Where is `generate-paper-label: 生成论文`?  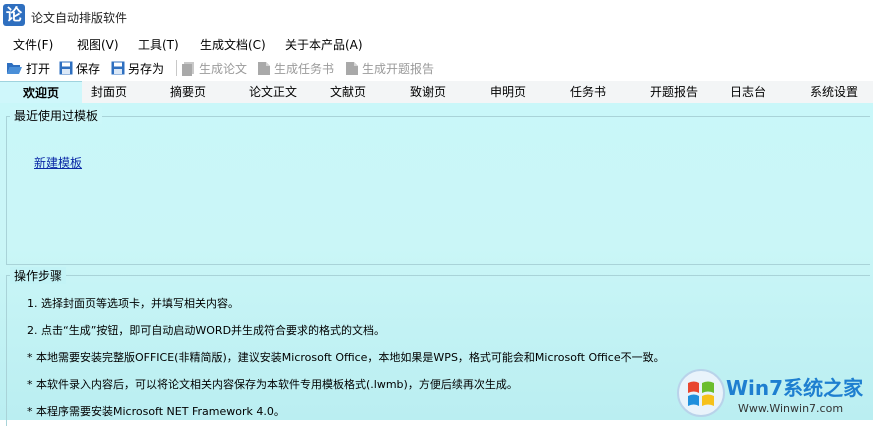
generate-paper-label: 生成论文 is located at coordinates (223, 68).